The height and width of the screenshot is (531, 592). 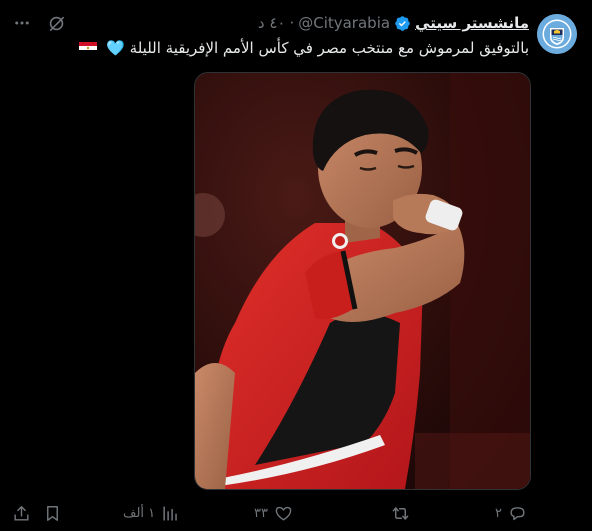 I want to click on more-icon, so click(x=22, y=23).